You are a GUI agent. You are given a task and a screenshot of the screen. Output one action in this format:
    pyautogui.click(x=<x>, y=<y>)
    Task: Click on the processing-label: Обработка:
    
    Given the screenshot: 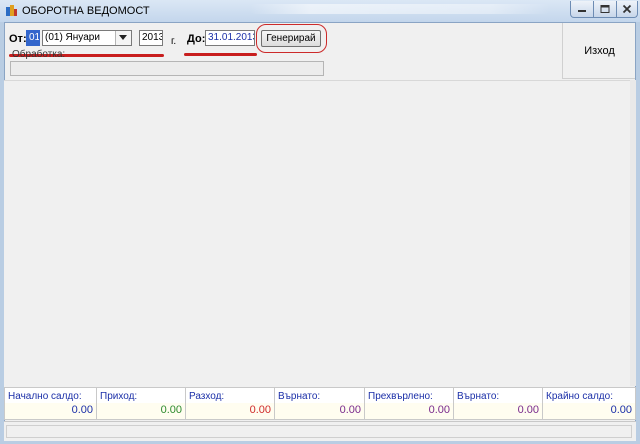 What is the action you would take?
    pyautogui.click(x=39, y=54)
    